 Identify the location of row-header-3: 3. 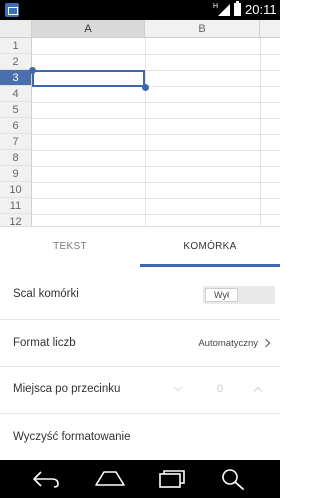
(16, 78).